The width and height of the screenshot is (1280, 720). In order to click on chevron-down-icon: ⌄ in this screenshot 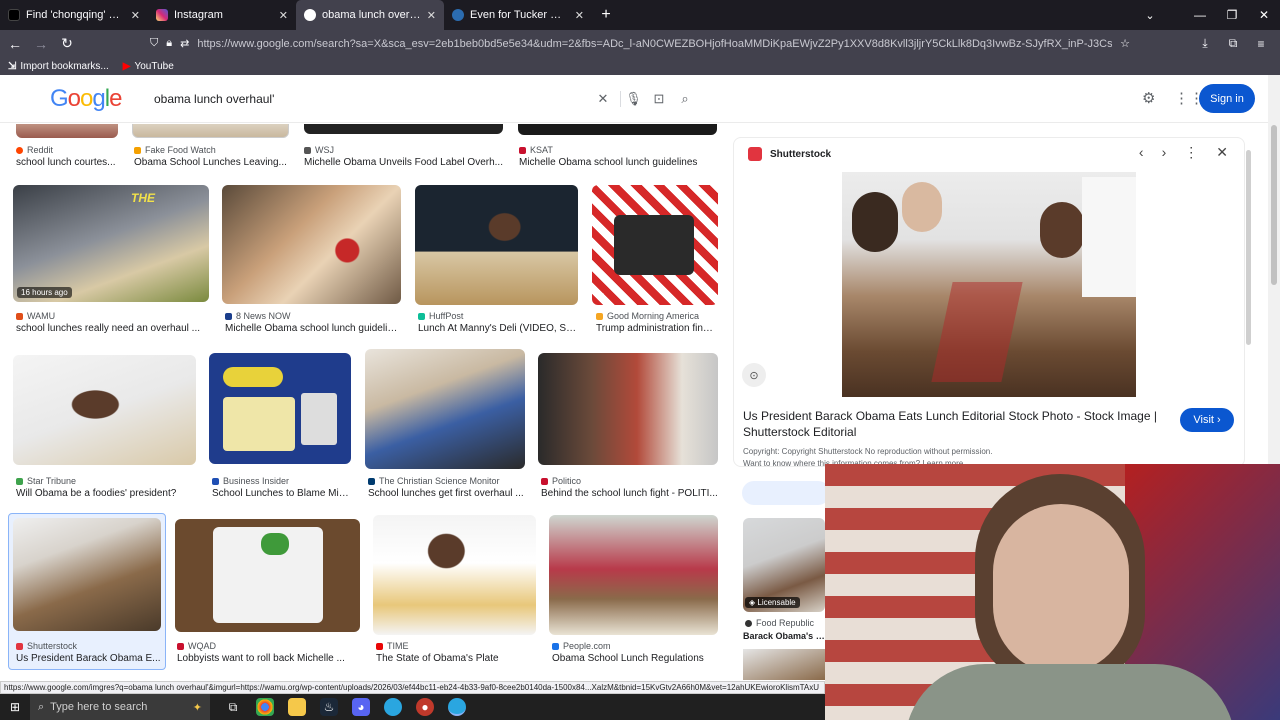, I will do `click(1150, 15)`.